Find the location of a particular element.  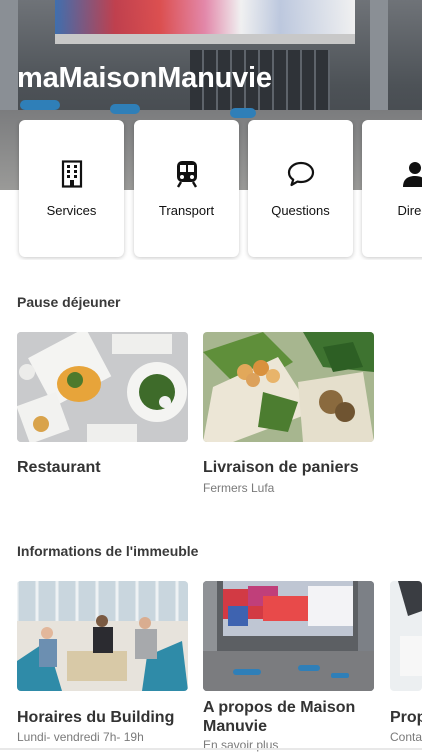

about-building-image is located at coordinates (288, 636).